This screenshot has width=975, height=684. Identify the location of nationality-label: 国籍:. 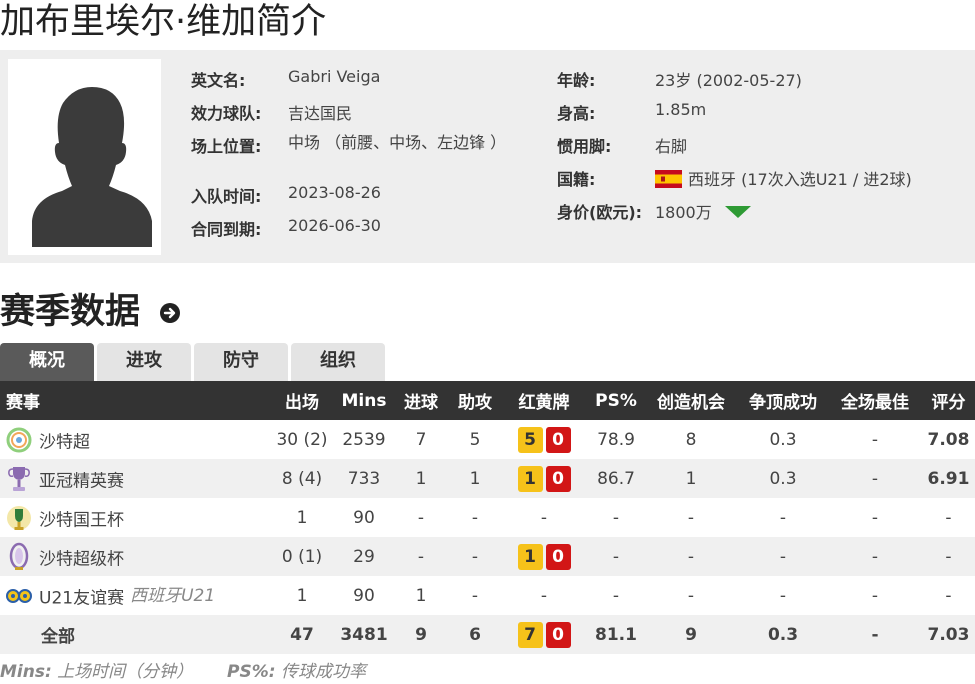
(576, 179).